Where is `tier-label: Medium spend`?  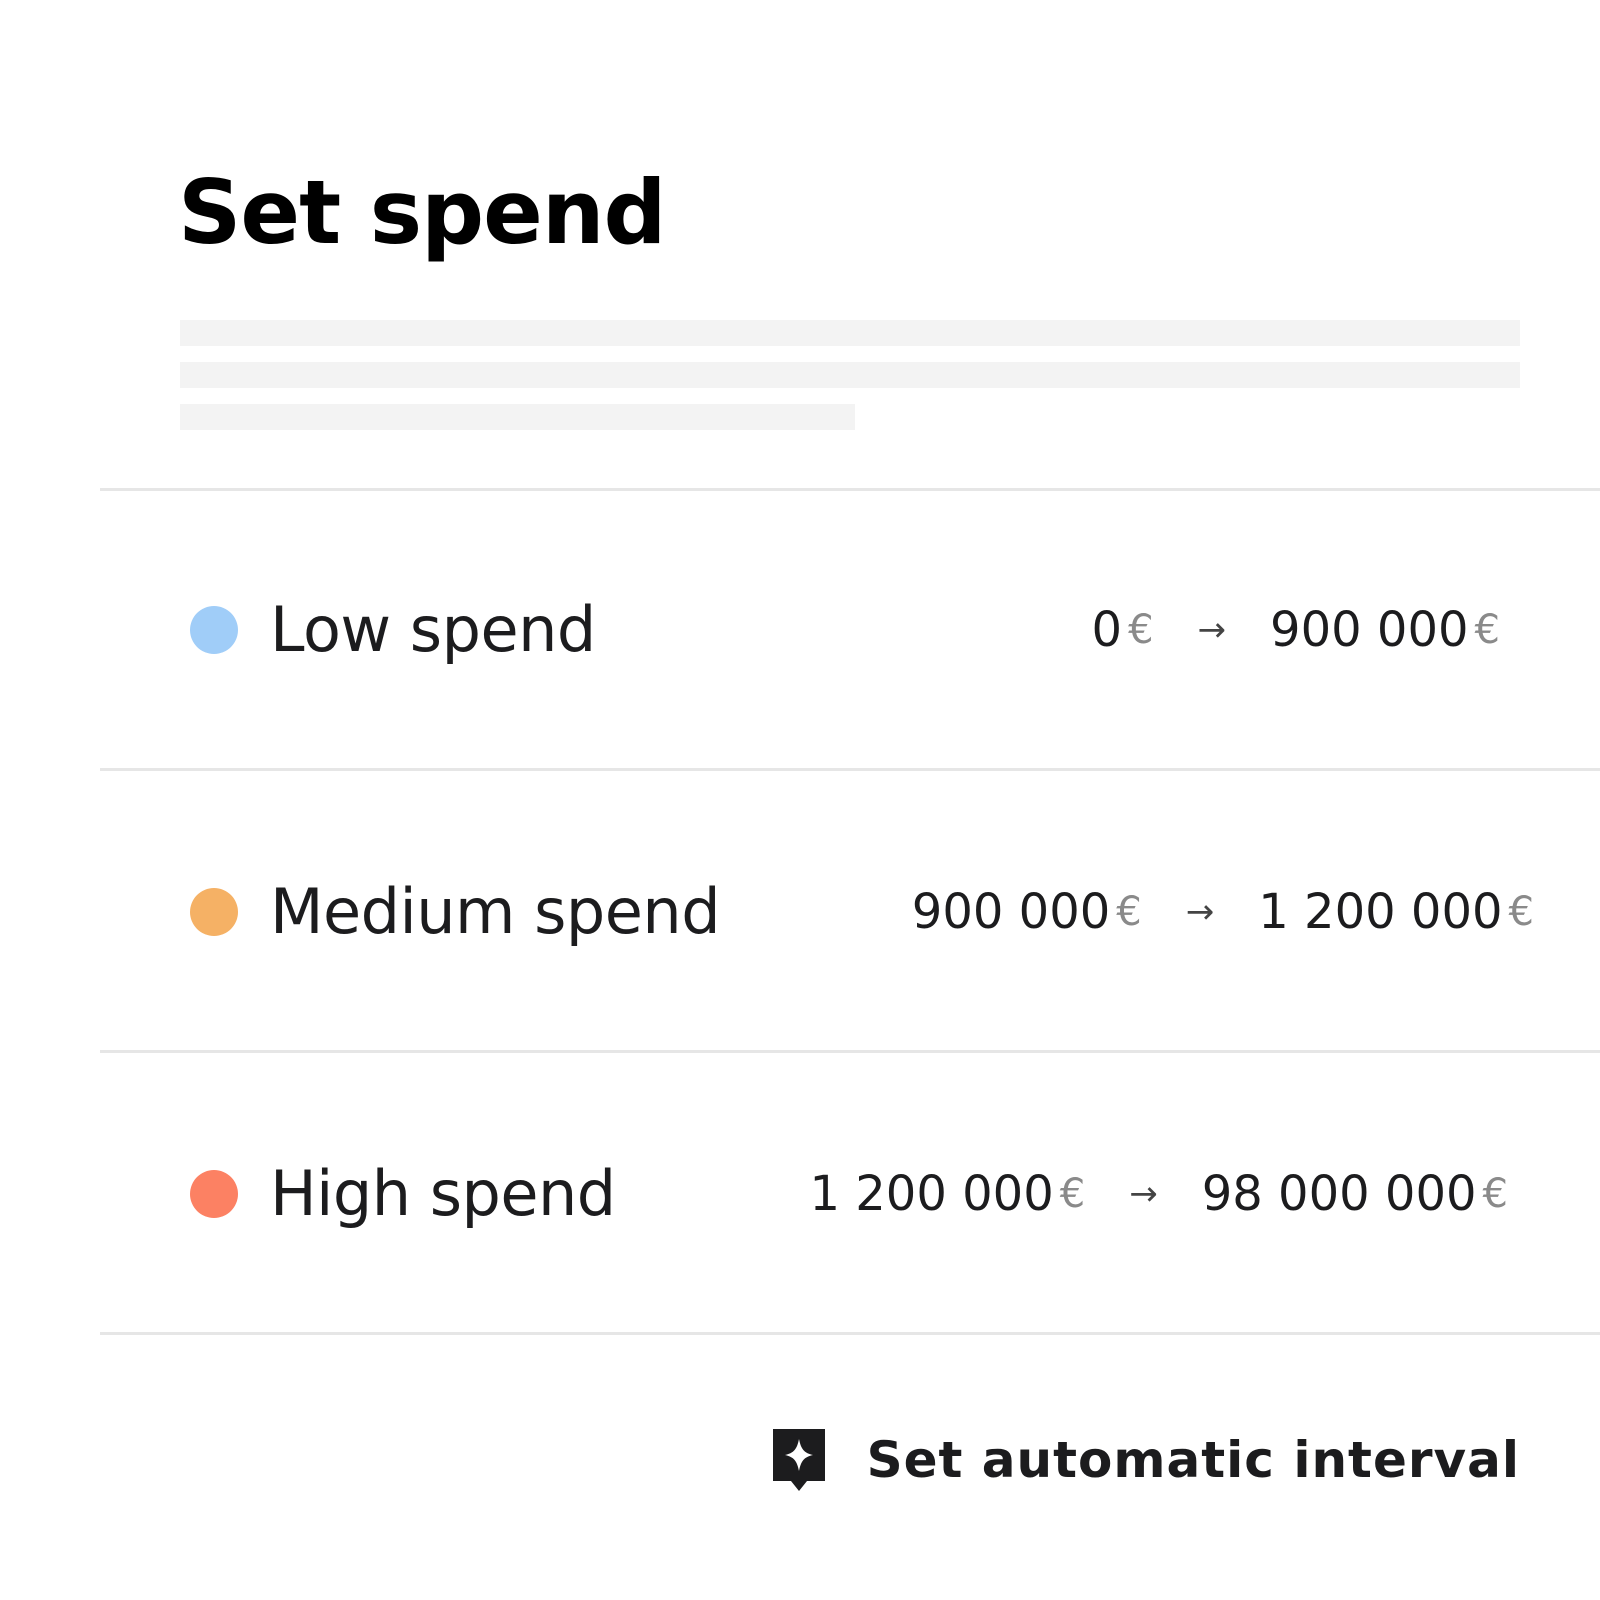 tier-label: Medium spend is located at coordinates (495, 911).